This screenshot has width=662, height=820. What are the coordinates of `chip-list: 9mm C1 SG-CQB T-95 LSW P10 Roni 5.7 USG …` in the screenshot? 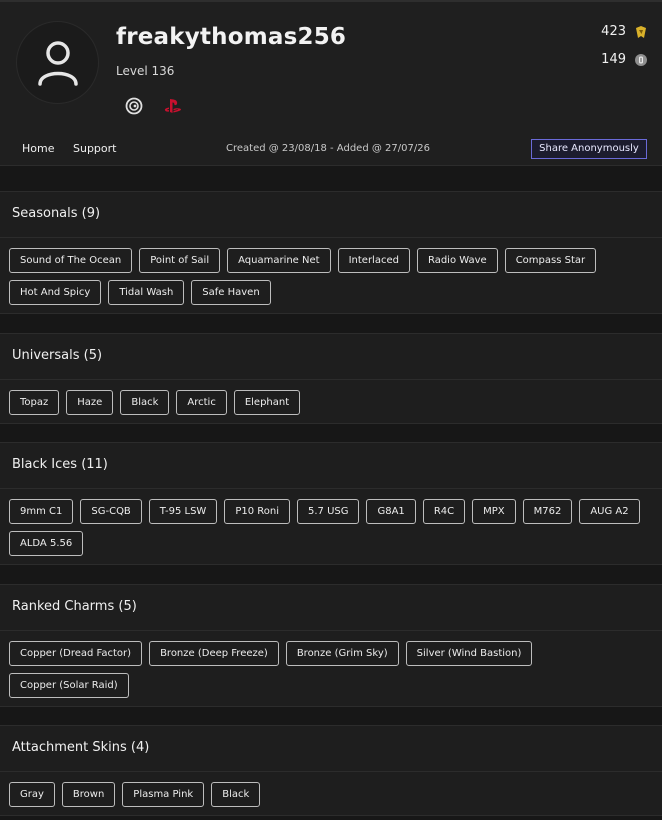 It's located at (331, 526).